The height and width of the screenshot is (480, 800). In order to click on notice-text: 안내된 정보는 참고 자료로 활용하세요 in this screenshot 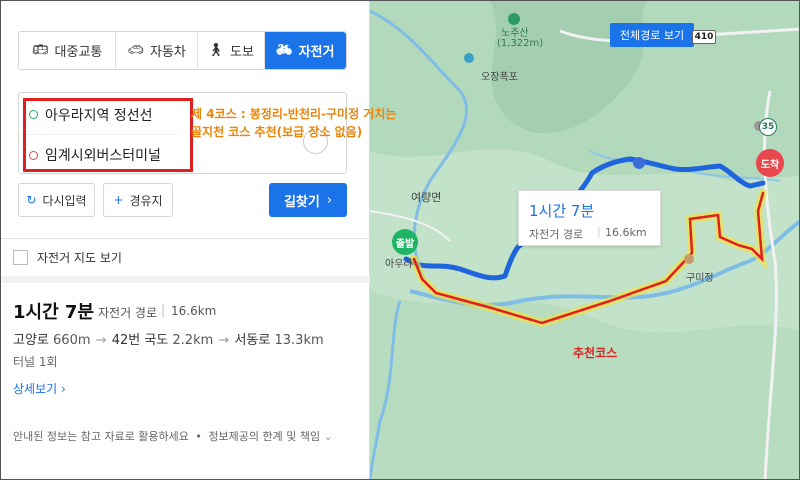, I will do `click(101, 436)`.